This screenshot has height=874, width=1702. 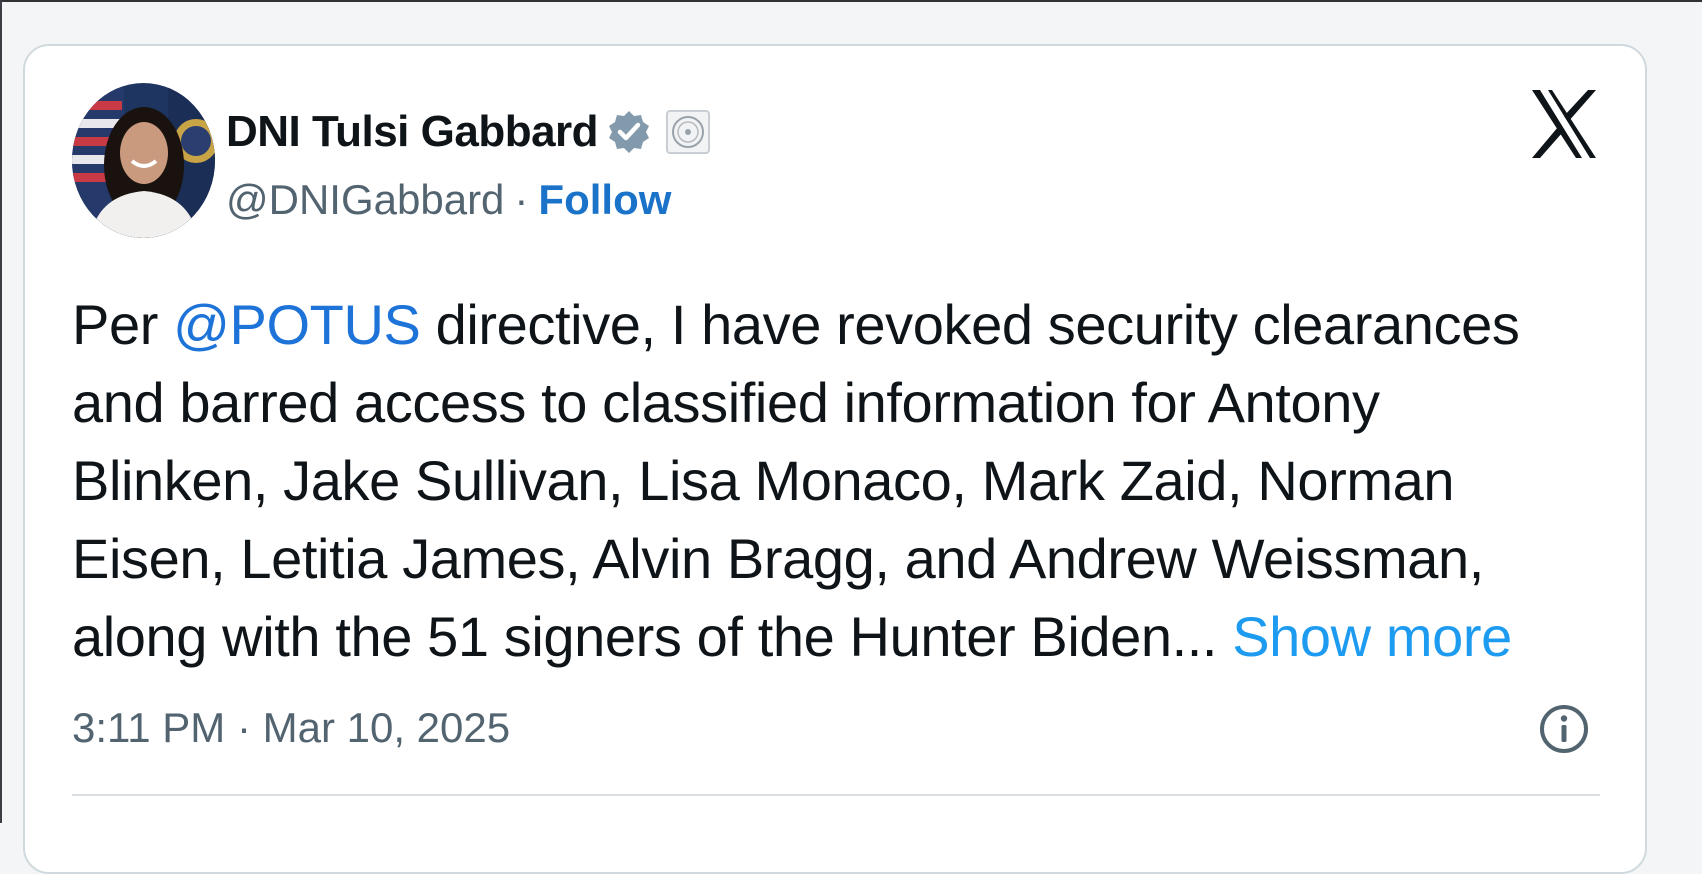 What do you see at coordinates (688, 132) in the screenshot?
I see `government-seal-icon` at bounding box center [688, 132].